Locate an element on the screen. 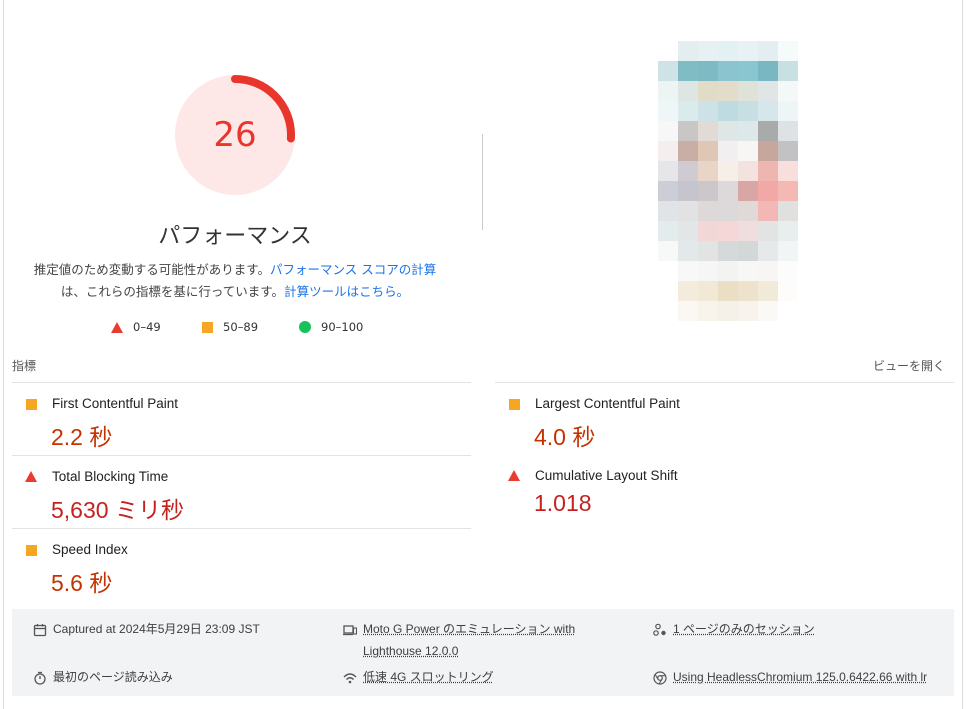 The height and width of the screenshot is (709, 967). score-calc-link: パフォーマンス スコアの計算 is located at coordinates (353, 269).